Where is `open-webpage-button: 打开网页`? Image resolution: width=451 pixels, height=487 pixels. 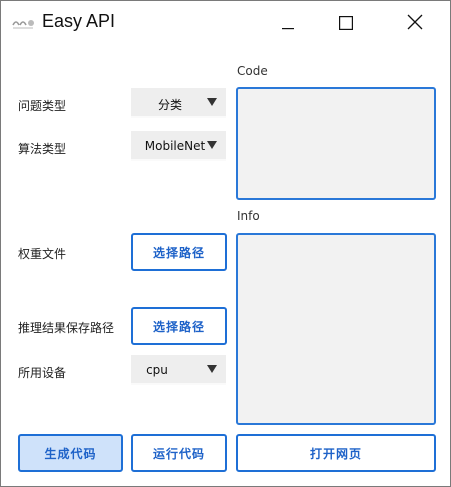 open-webpage-button: 打开网页 is located at coordinates (336, 453).